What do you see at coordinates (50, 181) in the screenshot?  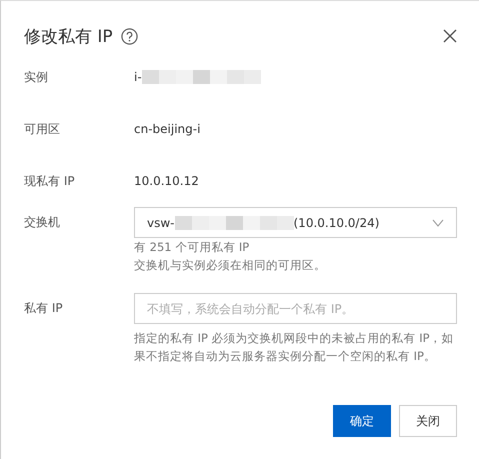 I see `field-label: 现私有 IP` at bounding box center [50, 181].